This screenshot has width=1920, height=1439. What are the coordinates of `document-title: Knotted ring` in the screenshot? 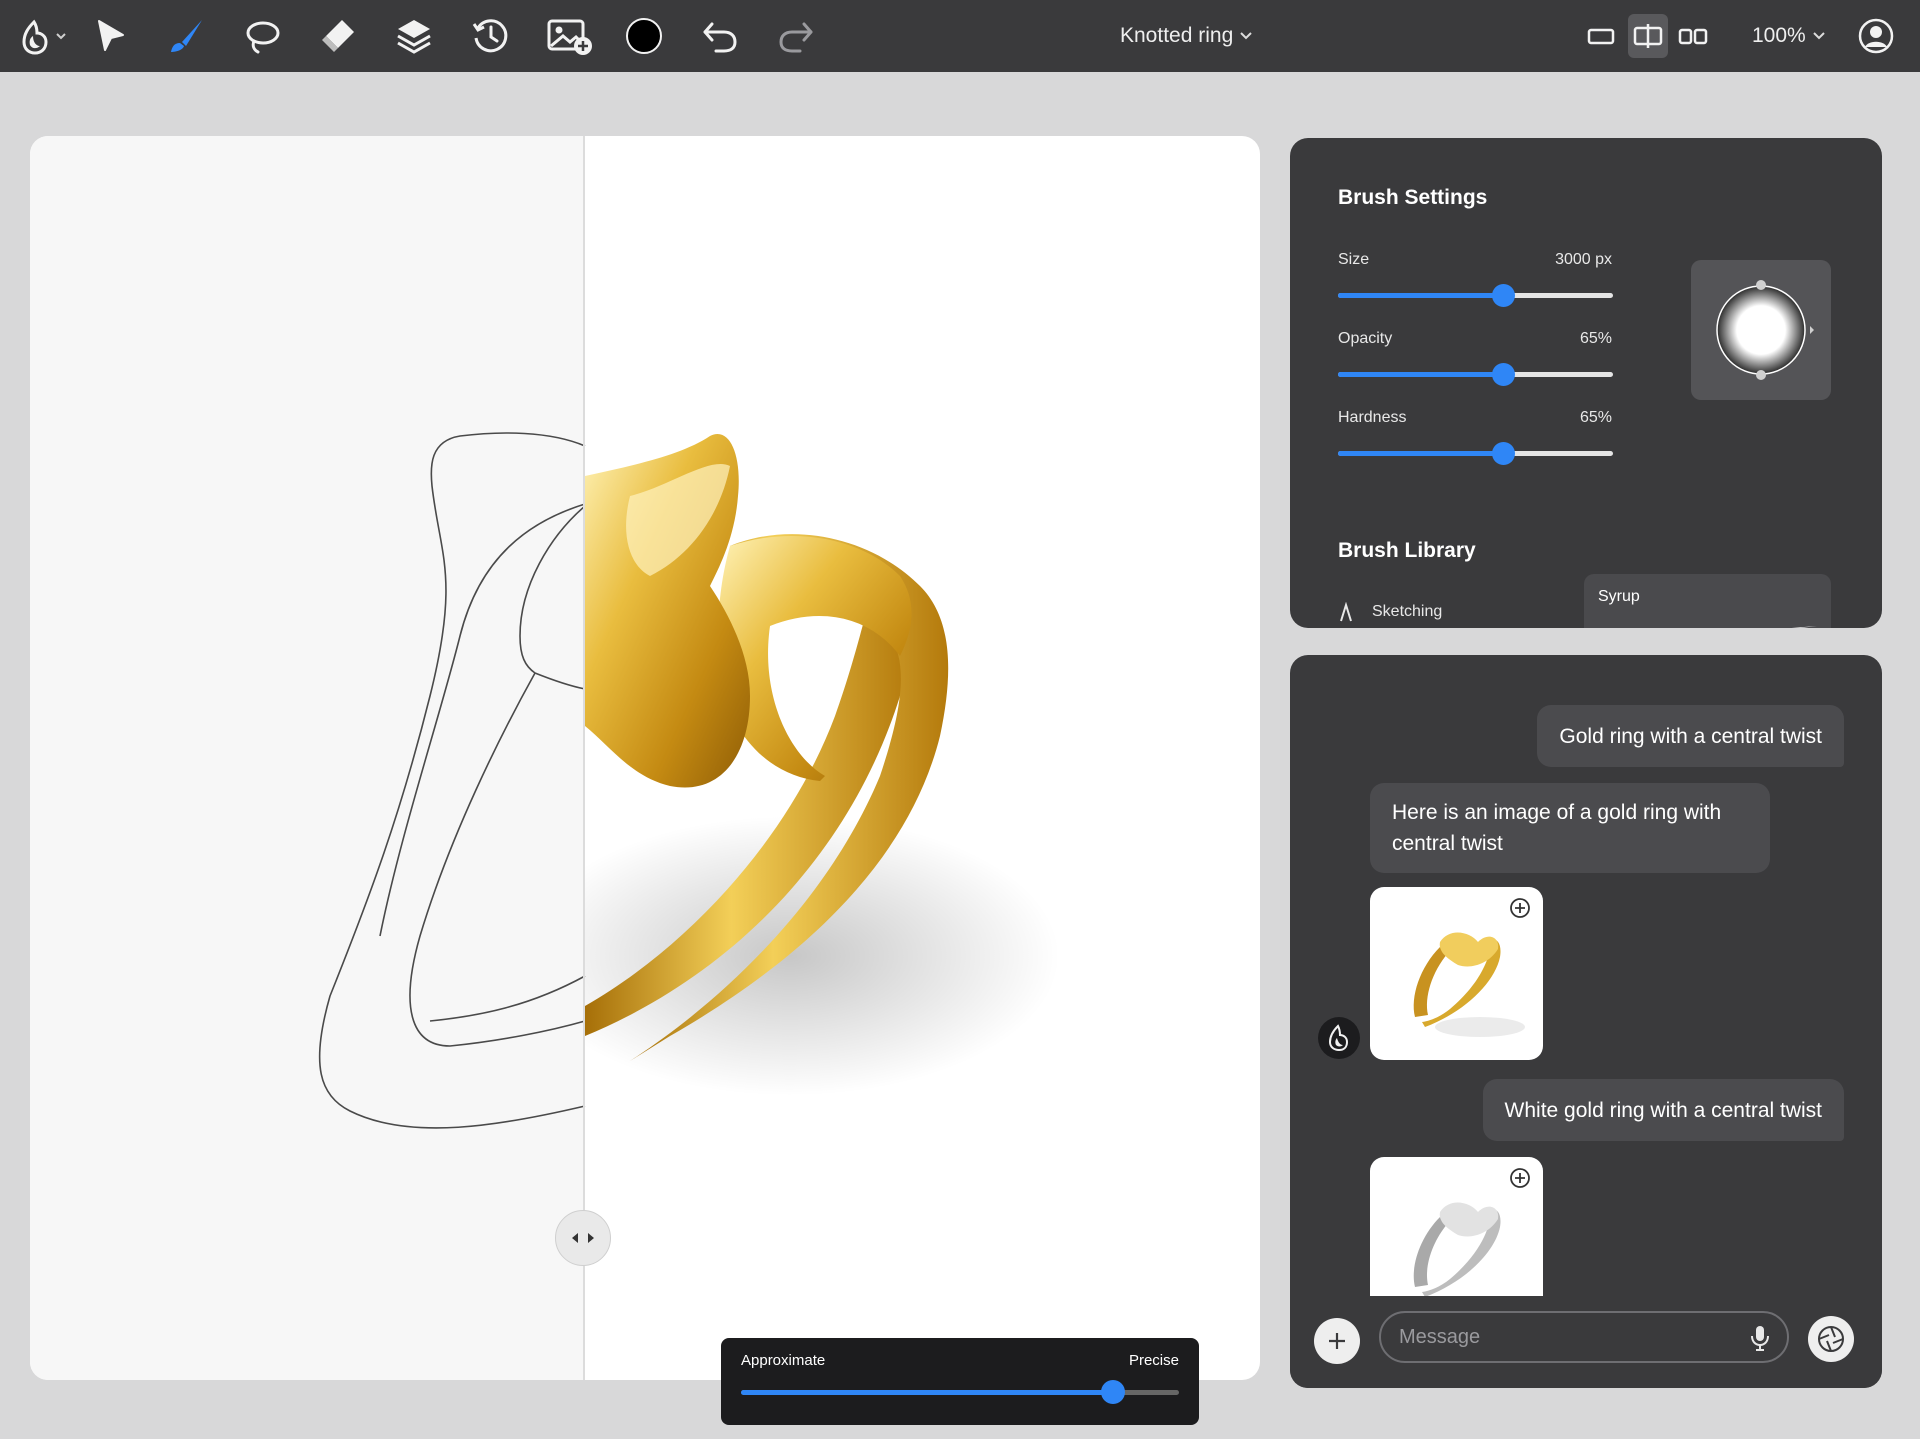 It's located at (1177, 35).